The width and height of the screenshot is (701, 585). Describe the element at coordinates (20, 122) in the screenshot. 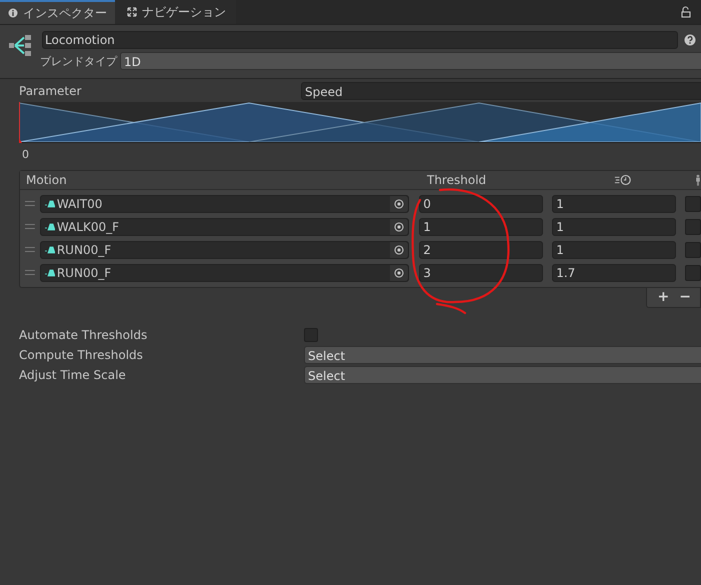

I see `parameter-marker` at that location.